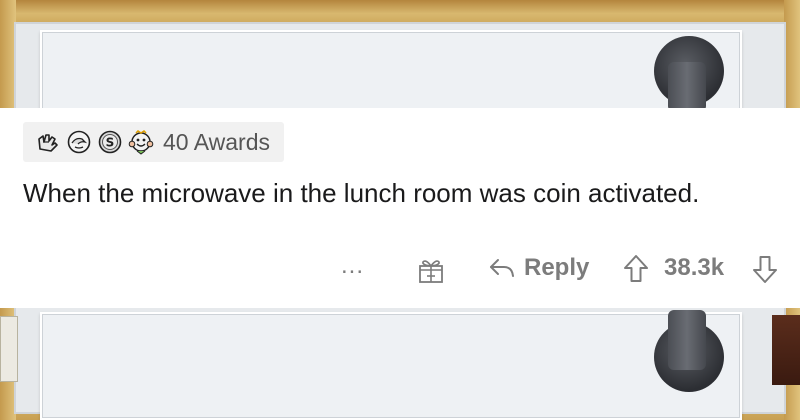 The width and height of the screenshot is (800, 420). I want to click on silver-coin-award-icon: S, so click(110, 142).